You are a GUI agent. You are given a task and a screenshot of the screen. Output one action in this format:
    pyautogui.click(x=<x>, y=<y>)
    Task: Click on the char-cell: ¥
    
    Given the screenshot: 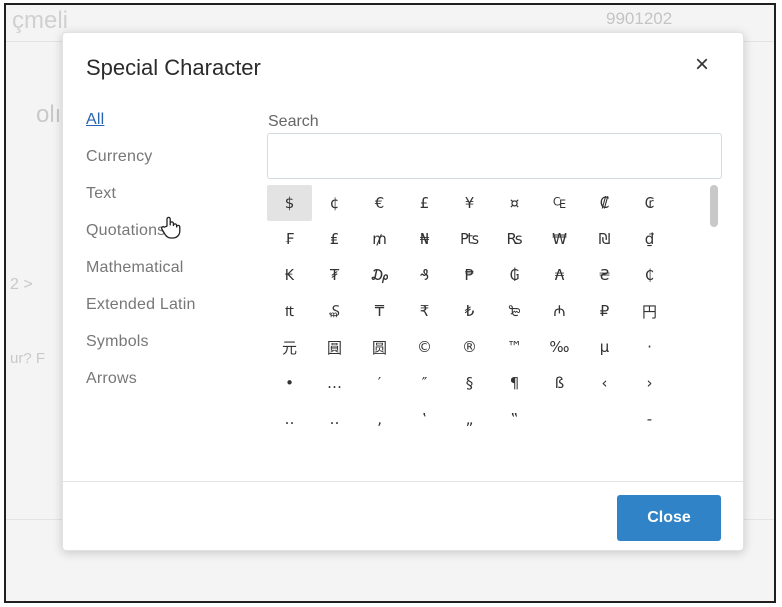 What is the action you would take?
    pyautogui.click(x=469, y=203)
    